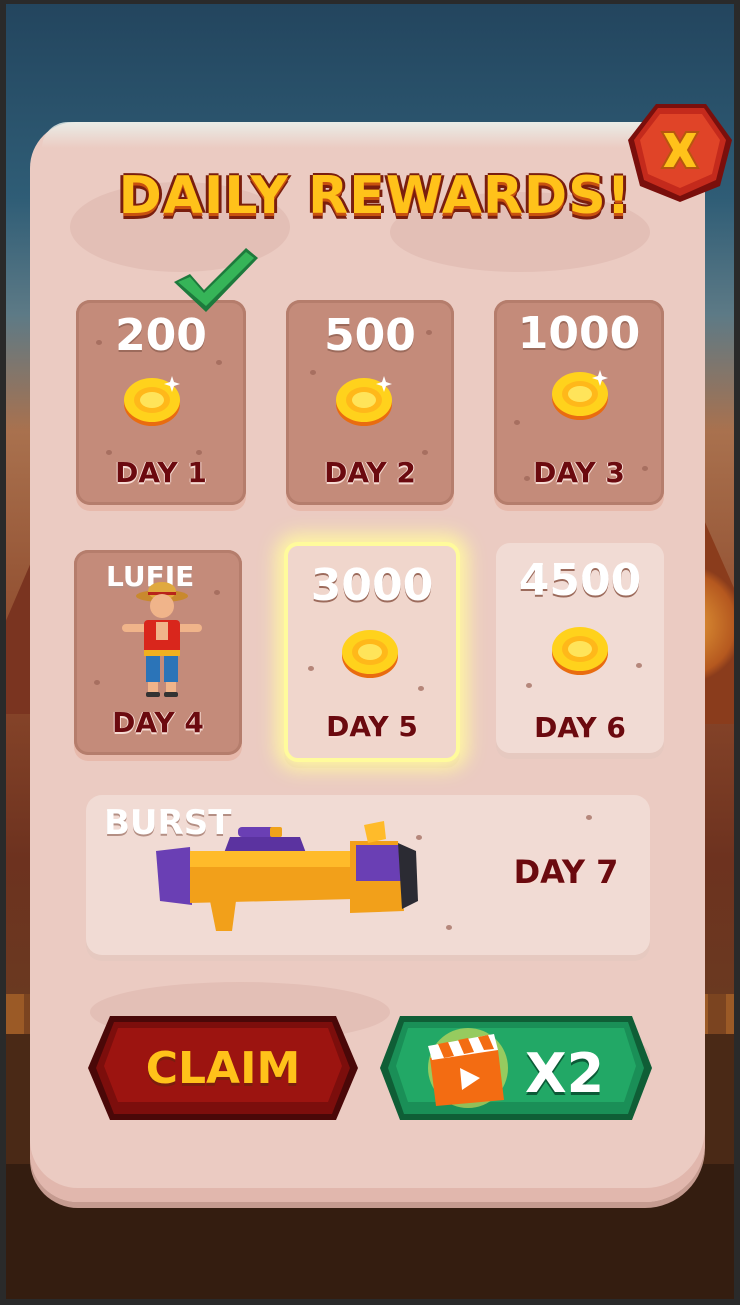 The image size is (740, 1305). I want to click on claim-label: CLAIM, so click(223, 1068).